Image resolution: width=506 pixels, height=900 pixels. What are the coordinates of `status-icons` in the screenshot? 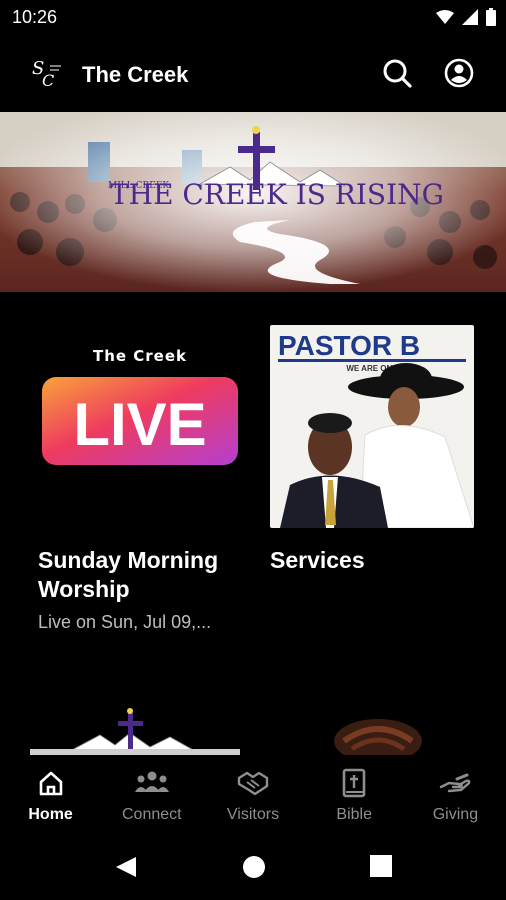 It's located at (466, 17).